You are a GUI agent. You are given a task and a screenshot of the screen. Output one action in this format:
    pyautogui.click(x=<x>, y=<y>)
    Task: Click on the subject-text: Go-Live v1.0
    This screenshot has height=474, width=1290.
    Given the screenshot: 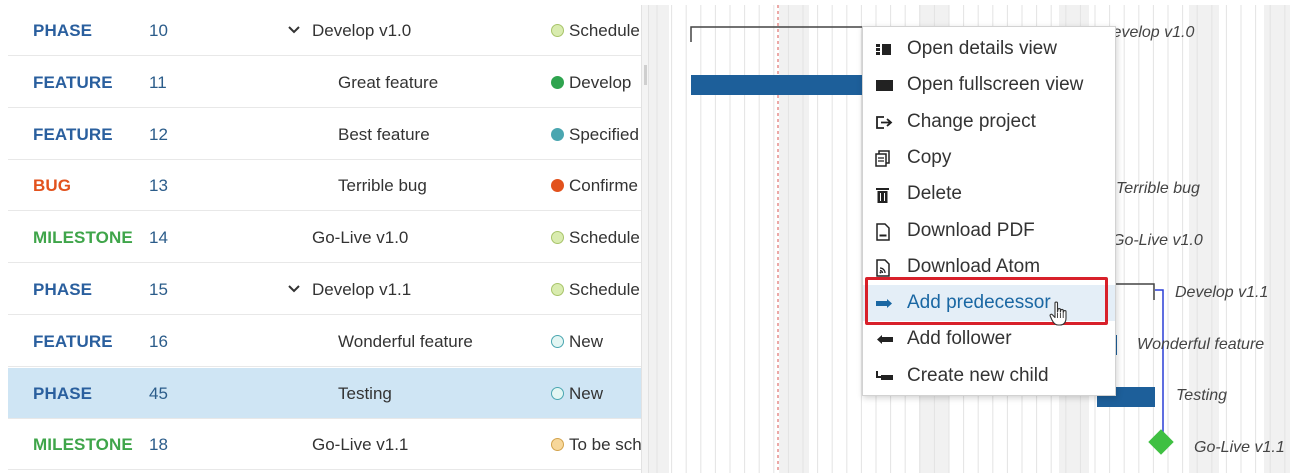 What is the action you would take?
    pyautogui.click(x=360, y=237)
    